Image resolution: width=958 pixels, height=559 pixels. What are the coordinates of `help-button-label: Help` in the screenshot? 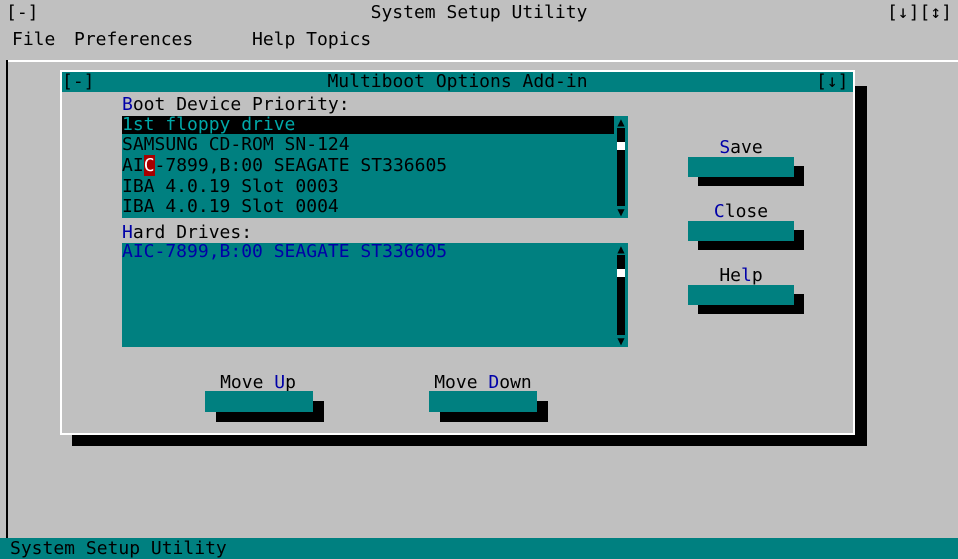 It's located at (741, 276).